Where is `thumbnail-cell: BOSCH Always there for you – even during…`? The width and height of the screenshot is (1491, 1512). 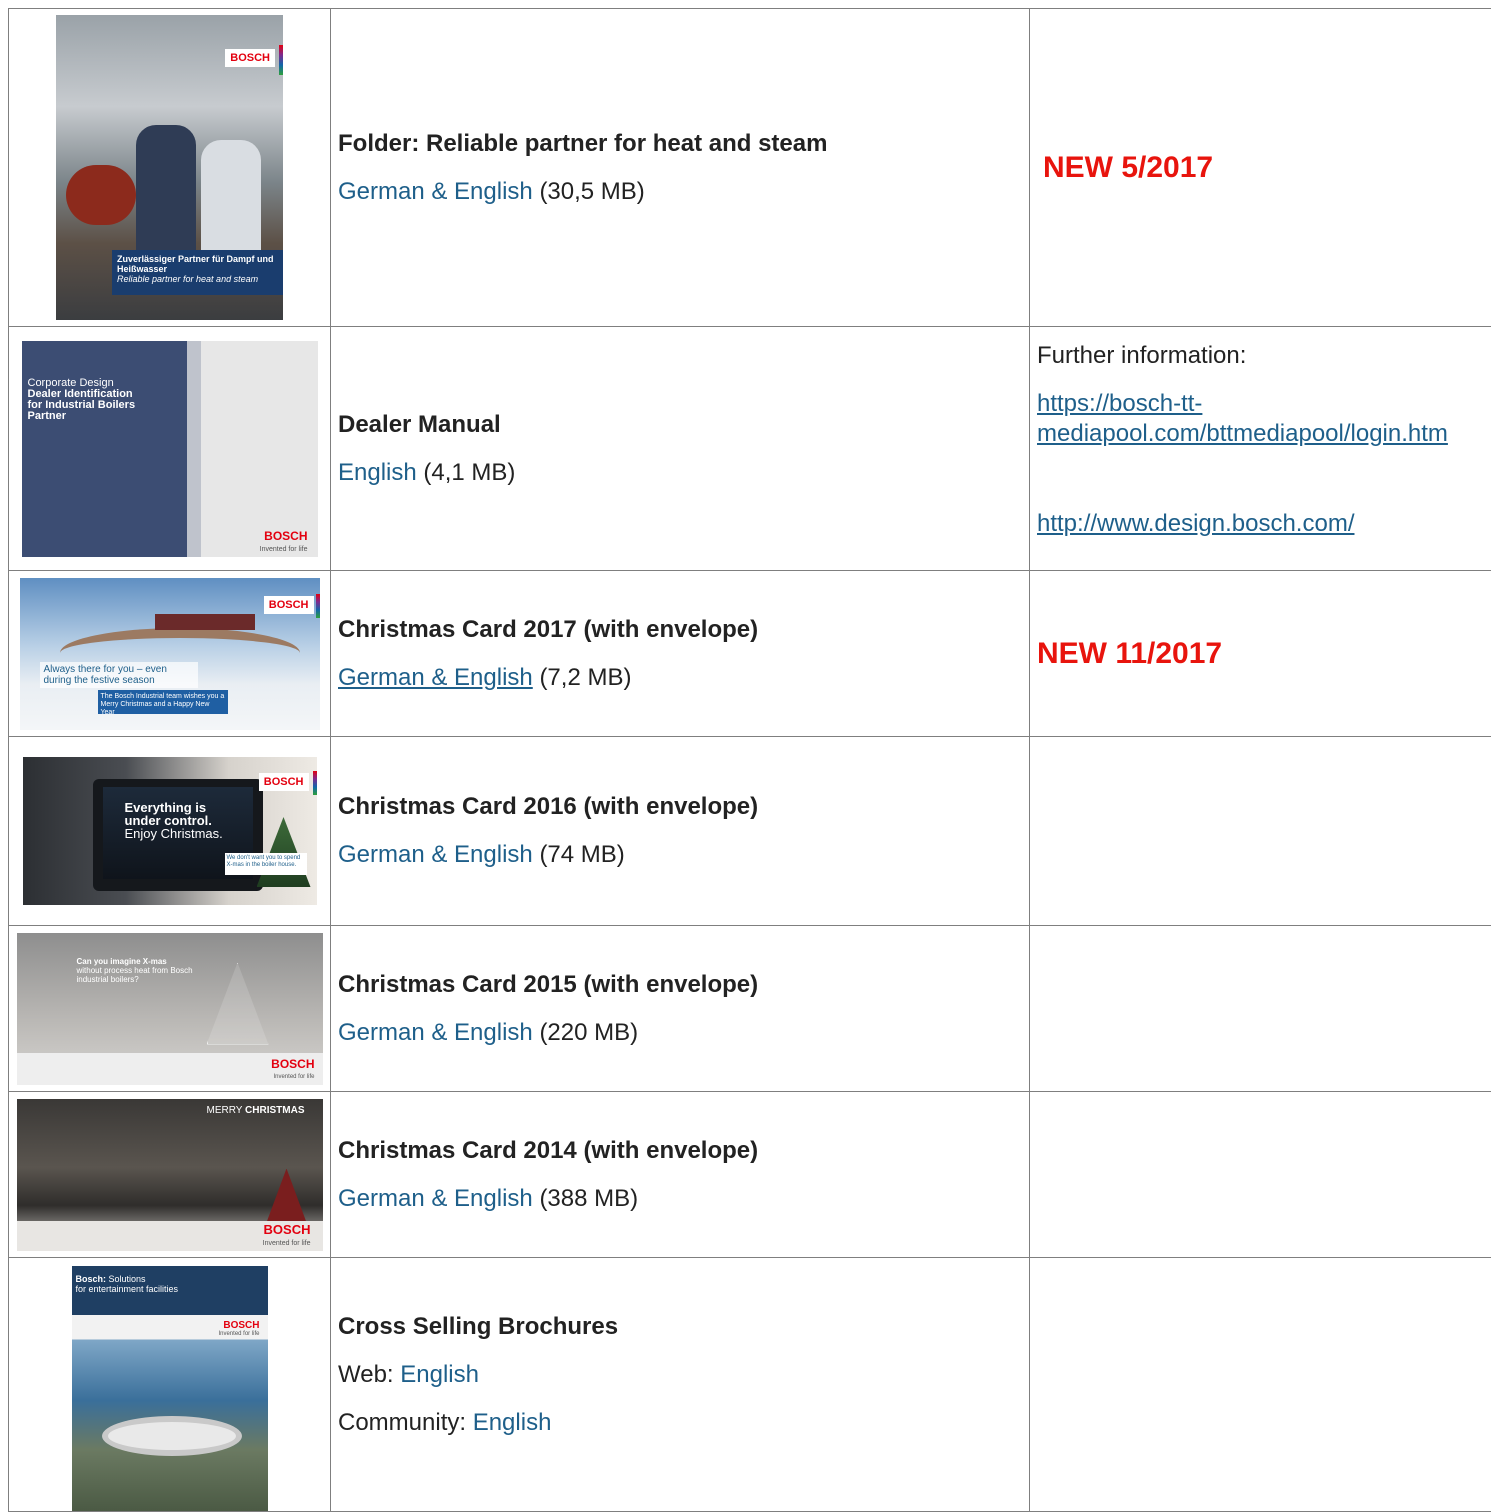
thumbnail-cell: BOSCH Always there for you – even during… is located at coordinates (170, 654).